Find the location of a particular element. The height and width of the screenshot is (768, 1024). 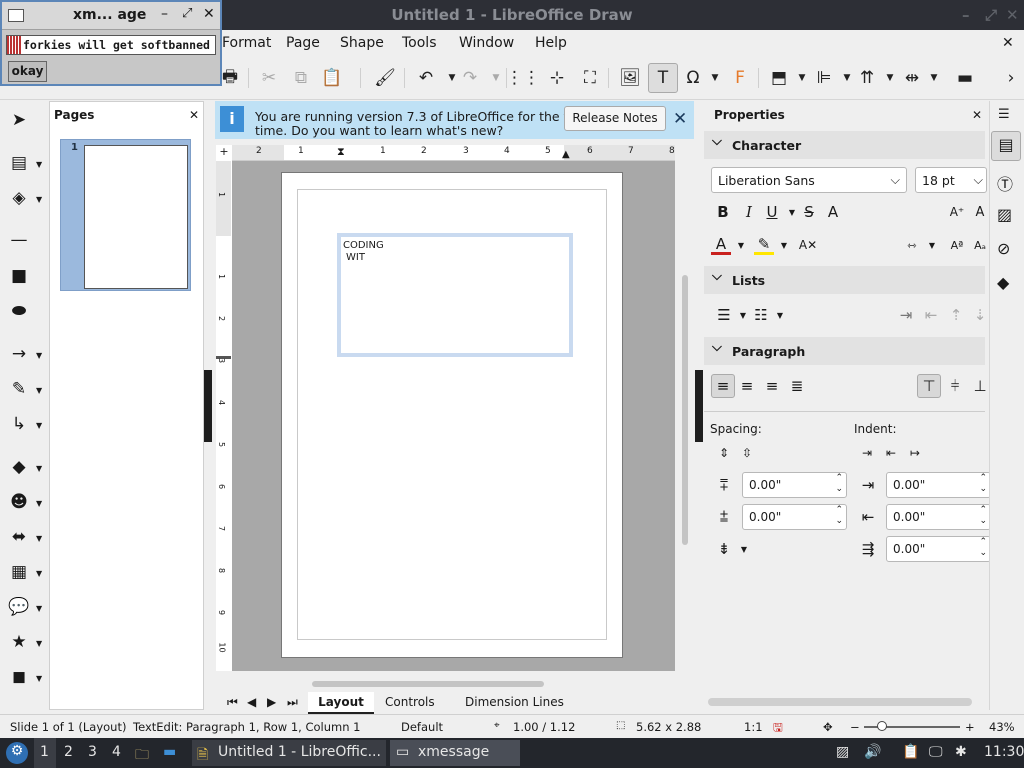

first-page-icon: ⏮ is located at coordinates (232, 702).